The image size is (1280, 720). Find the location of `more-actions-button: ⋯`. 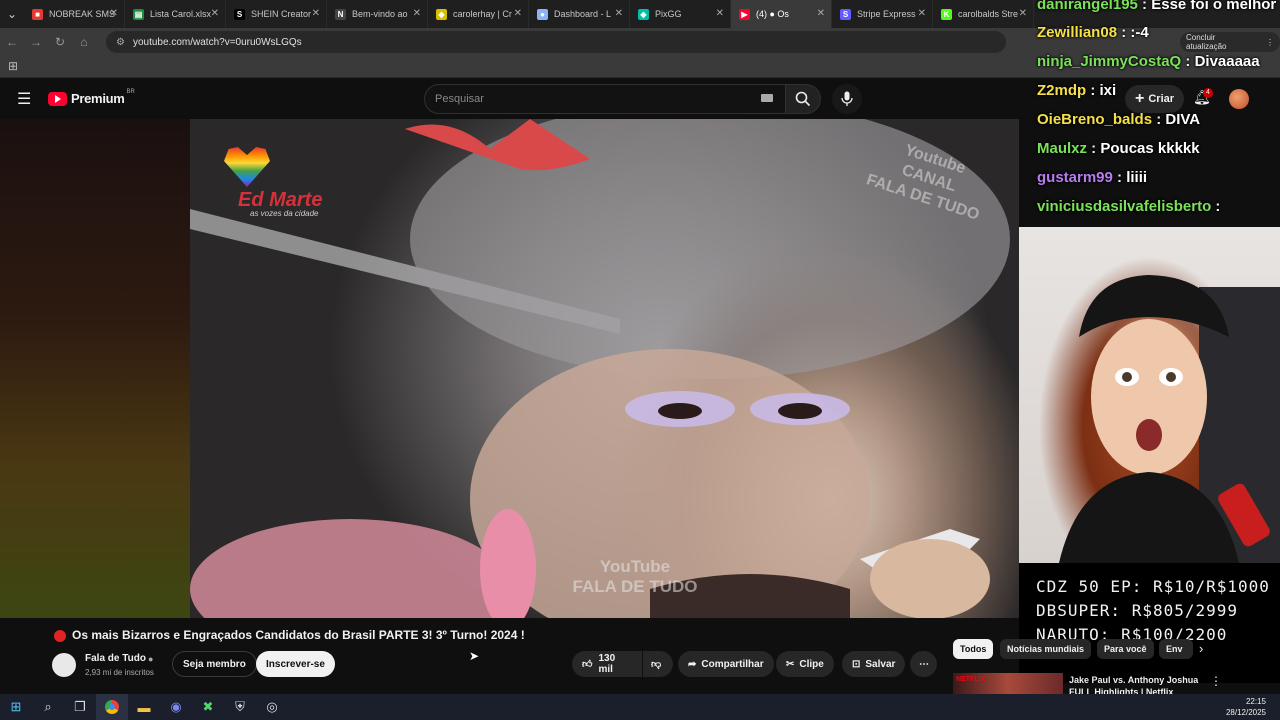

more-actions-button: ⋯ is located at coordinates (923, 664).